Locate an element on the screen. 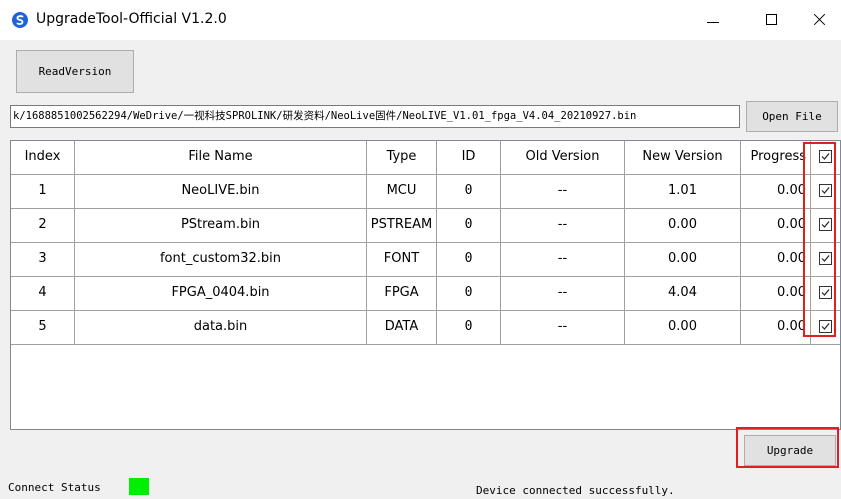 Image resolution: width=841 pixels, height=499 pixels. table-row: 1 NeoLIVE.bin MCU 0 -- 1.01 0.00 is located at coordinates (425, 192).